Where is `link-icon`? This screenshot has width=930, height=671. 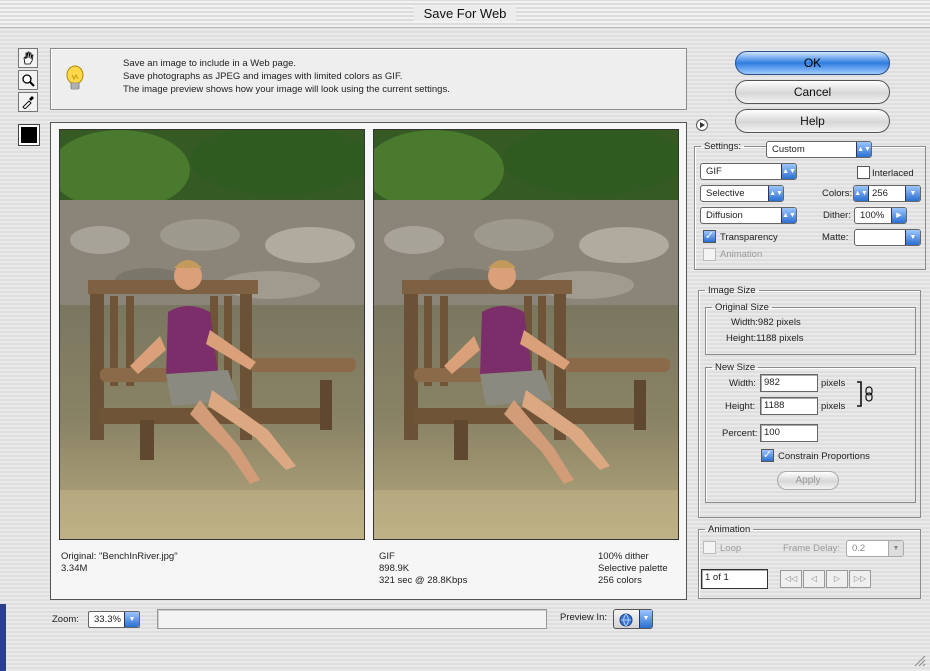 link-icon is located at coordinates (865, 394).